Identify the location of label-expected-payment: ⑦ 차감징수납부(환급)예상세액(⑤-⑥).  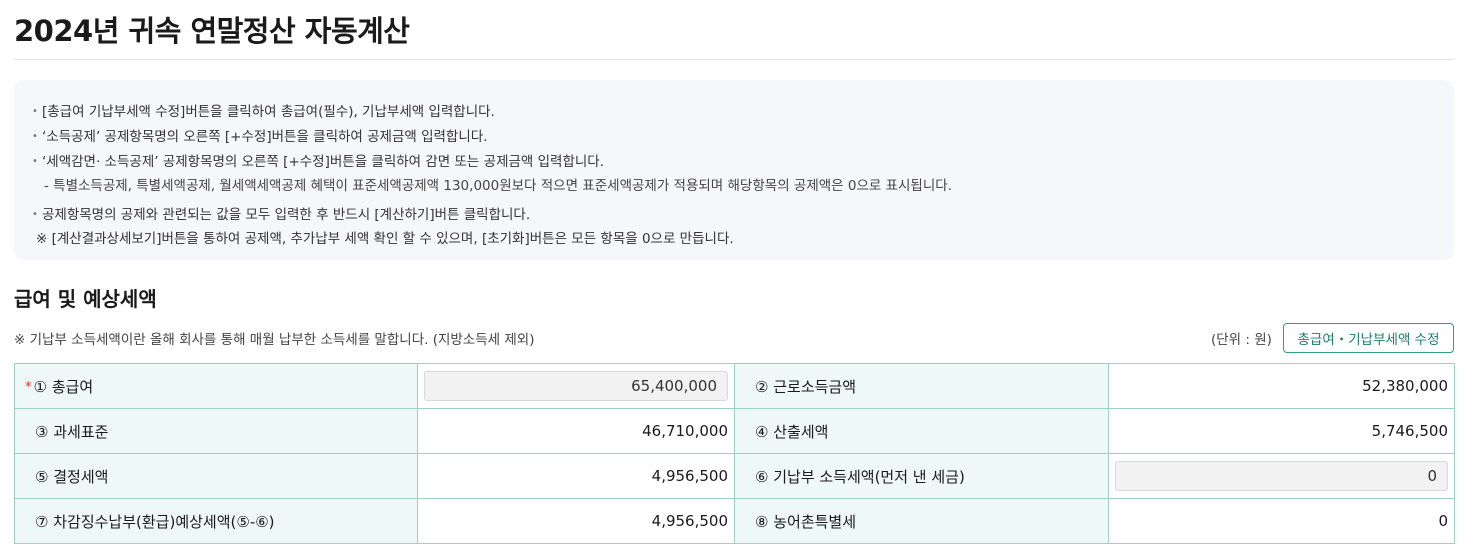
(216, 521).